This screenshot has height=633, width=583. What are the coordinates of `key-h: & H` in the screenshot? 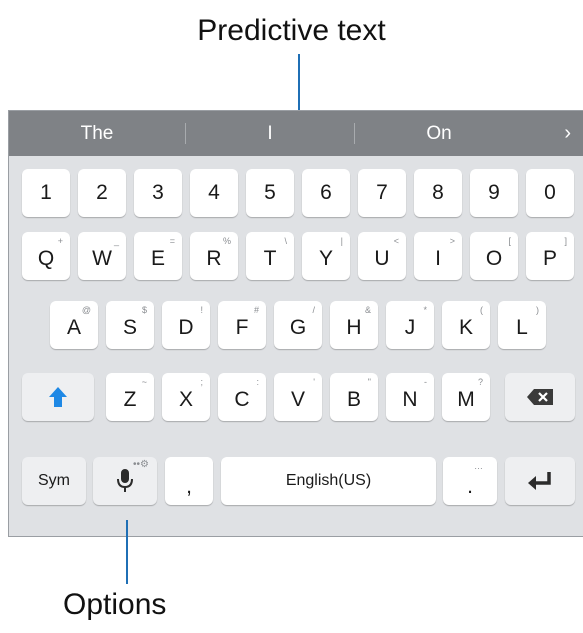 It's located at (354, 325).